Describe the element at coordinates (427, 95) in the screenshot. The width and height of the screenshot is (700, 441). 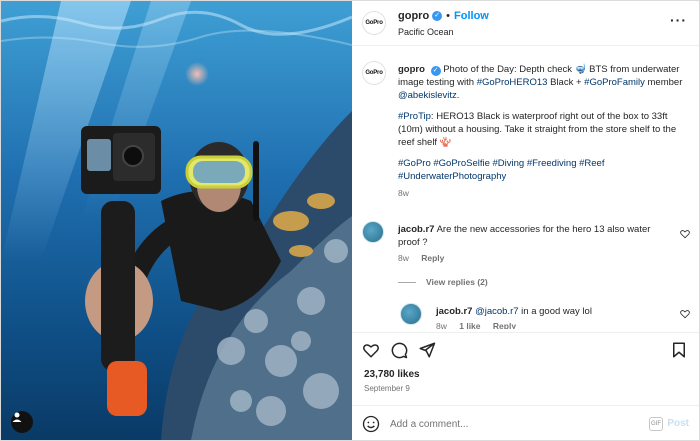
I see `mention-link: @abekislevitz` at that location.